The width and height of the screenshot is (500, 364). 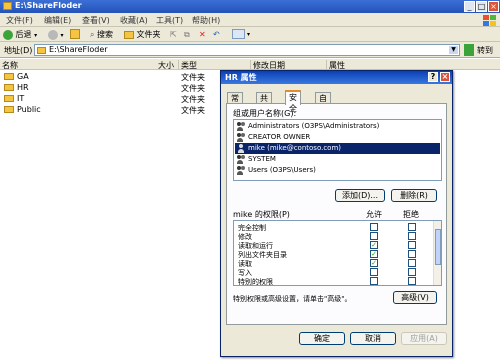 I want to click on list-header: 名称 大小 类型 修改日期 属性, so click(x=250, y=64).